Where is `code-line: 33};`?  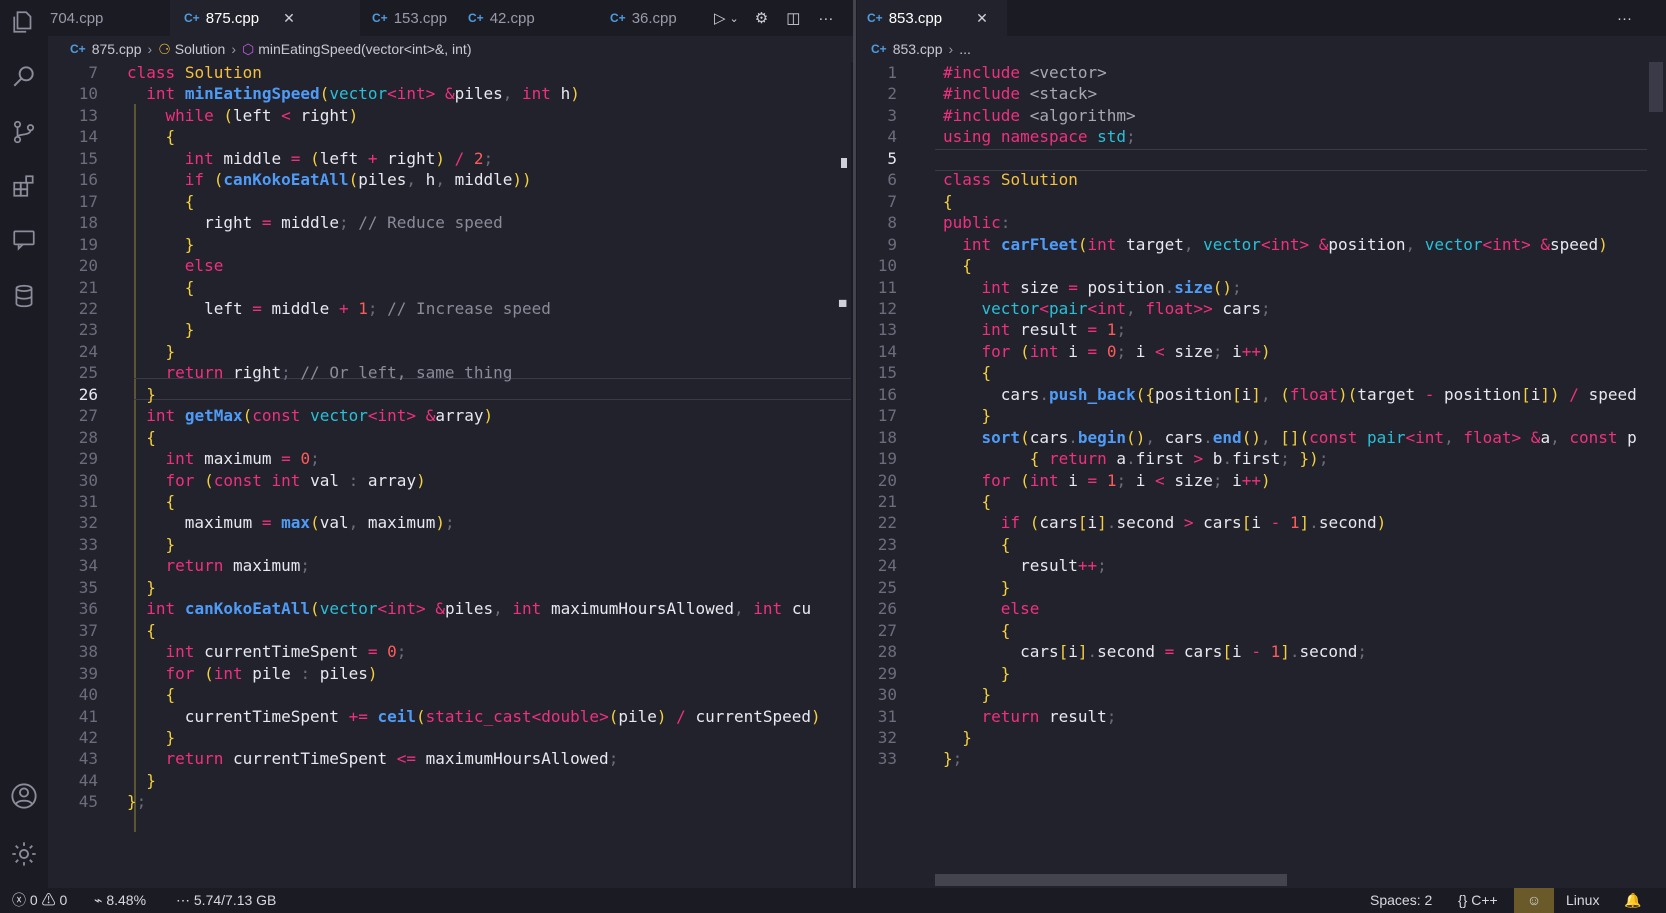
code-line: 33}; is located at coordinates (1252, 759).